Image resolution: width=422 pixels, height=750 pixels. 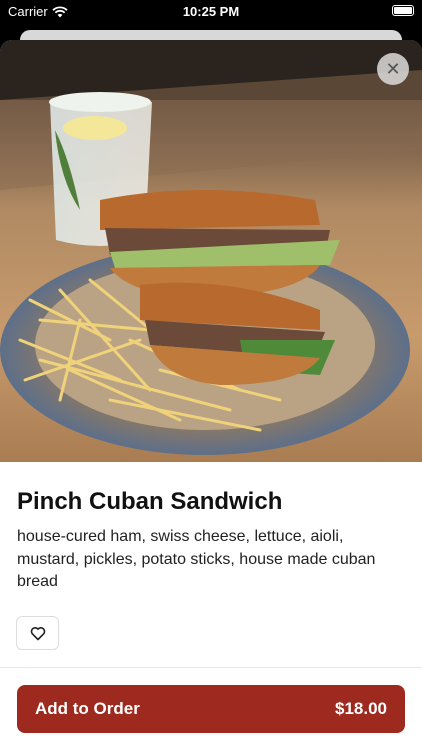 I want to click on battery-icon, so click(x=403, y=10).